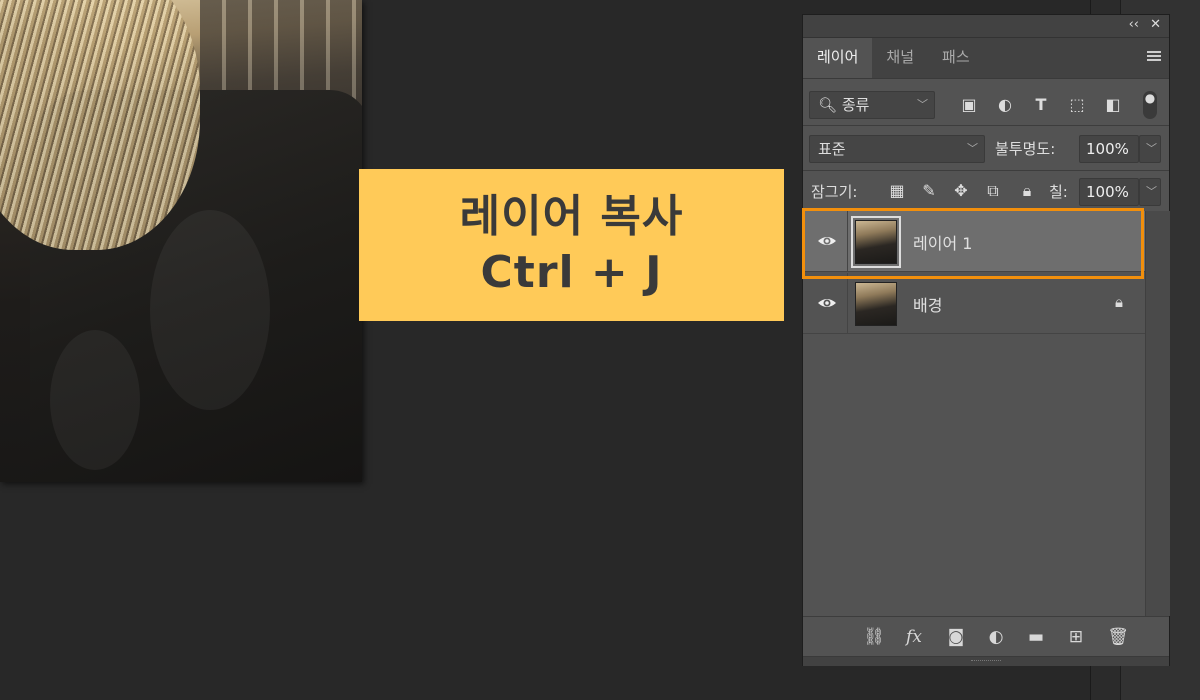 This screenshot has width=1200, height=700. I want to click on filter-kind-label: 종류, so click(855, 105).